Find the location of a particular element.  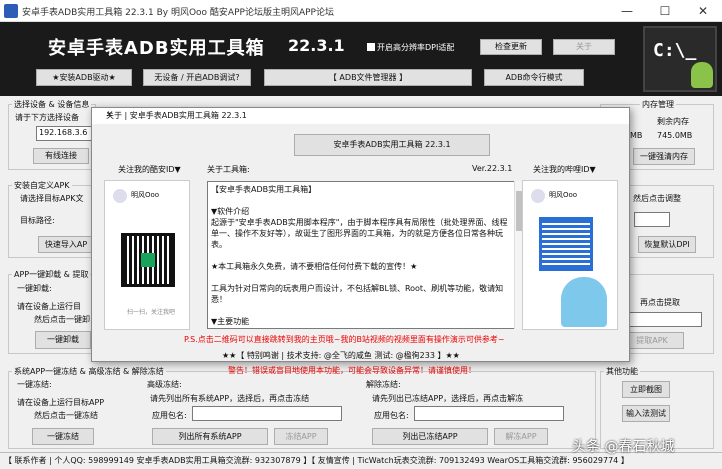

device-ip-field: 192.168.3.6 is located at coordinates (66, 133).